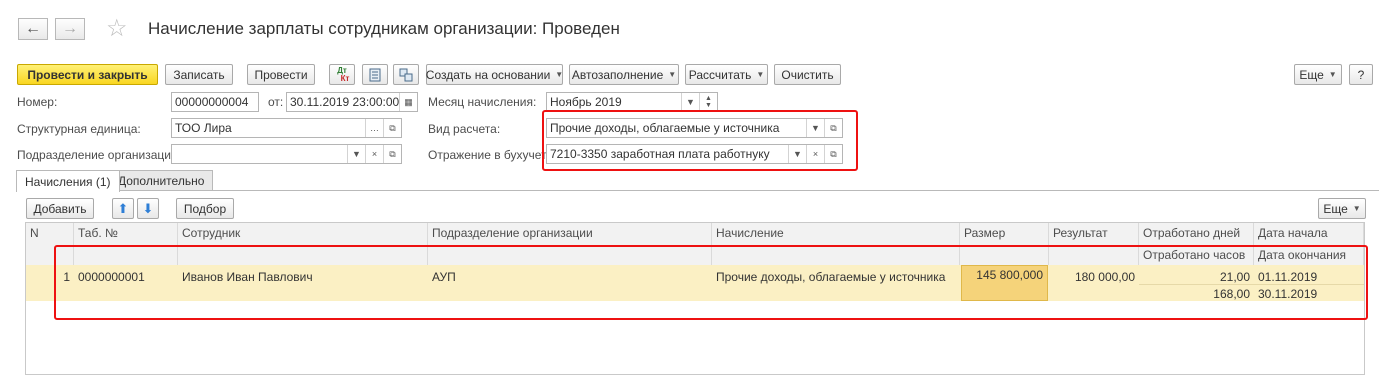  What do you see at coordinates (632, 102) in the screenshot?
I see `month-field: Ноябрь 2019 ▼ ▲ ▼` at bounding box center [632, 102].